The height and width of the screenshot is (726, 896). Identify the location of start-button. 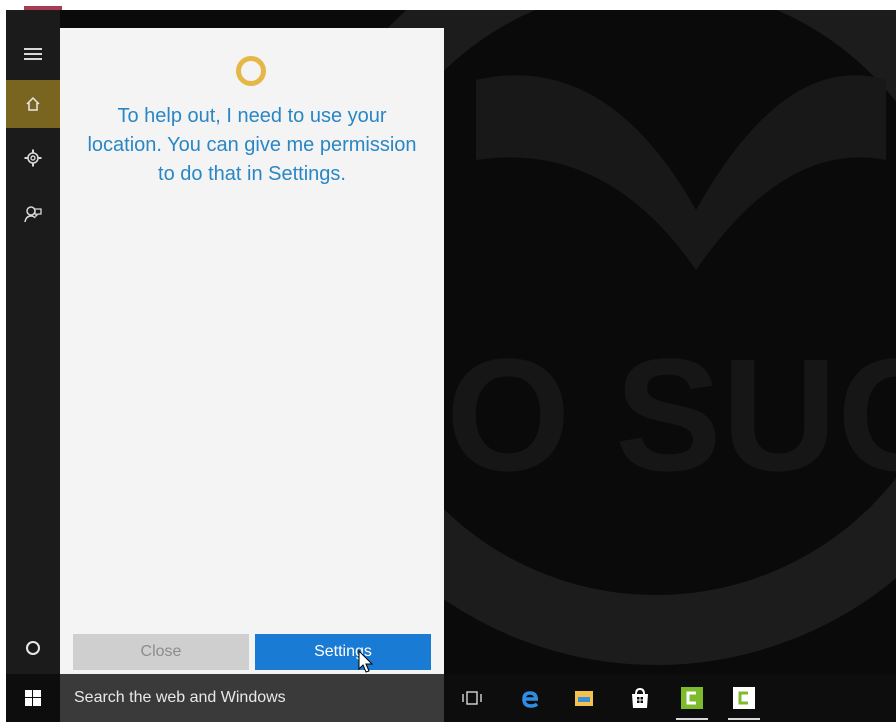
(33, 698).